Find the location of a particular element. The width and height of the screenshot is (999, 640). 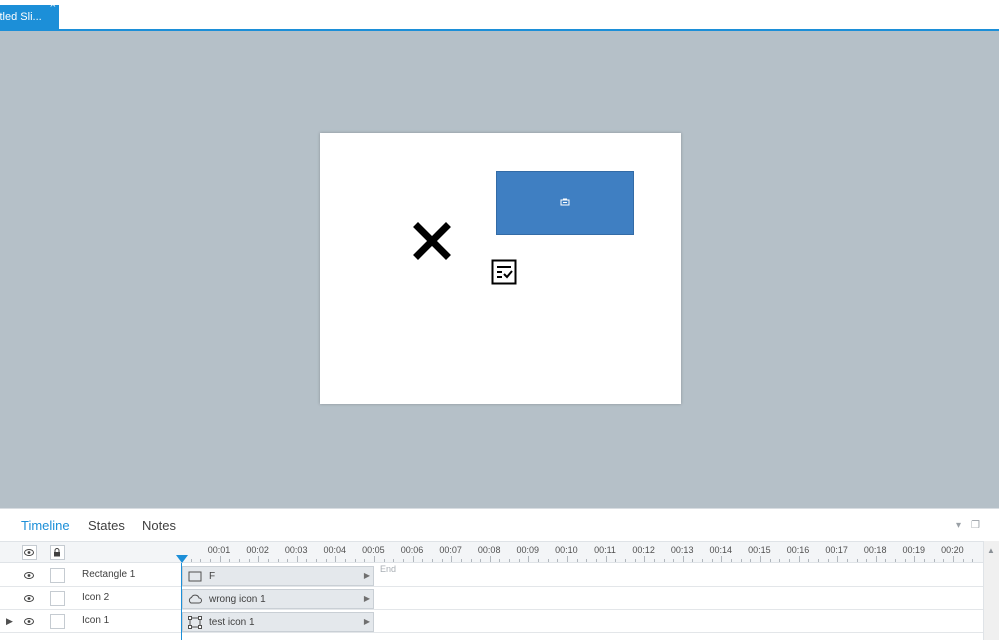

timeline-row: Icon 2 wrong icon 1 ▶ is located at coordinates (491, 598).